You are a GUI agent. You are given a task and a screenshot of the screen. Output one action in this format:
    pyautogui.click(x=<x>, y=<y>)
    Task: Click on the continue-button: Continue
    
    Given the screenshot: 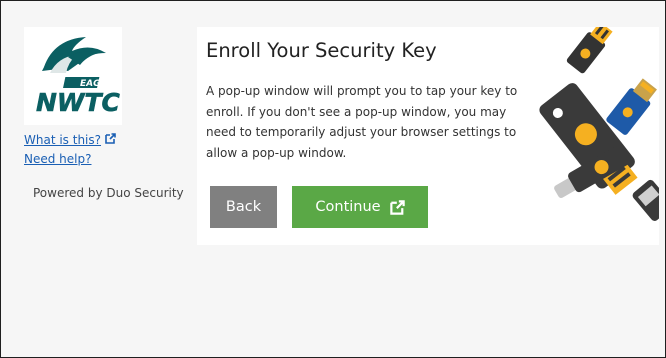 What is the action you would take?
    pyautogui.click(x=360, y=207)
    